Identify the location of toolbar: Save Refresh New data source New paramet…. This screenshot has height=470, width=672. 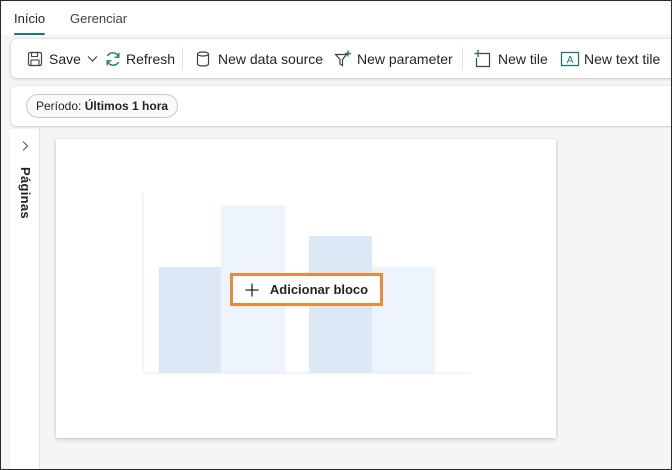
(341, 58).